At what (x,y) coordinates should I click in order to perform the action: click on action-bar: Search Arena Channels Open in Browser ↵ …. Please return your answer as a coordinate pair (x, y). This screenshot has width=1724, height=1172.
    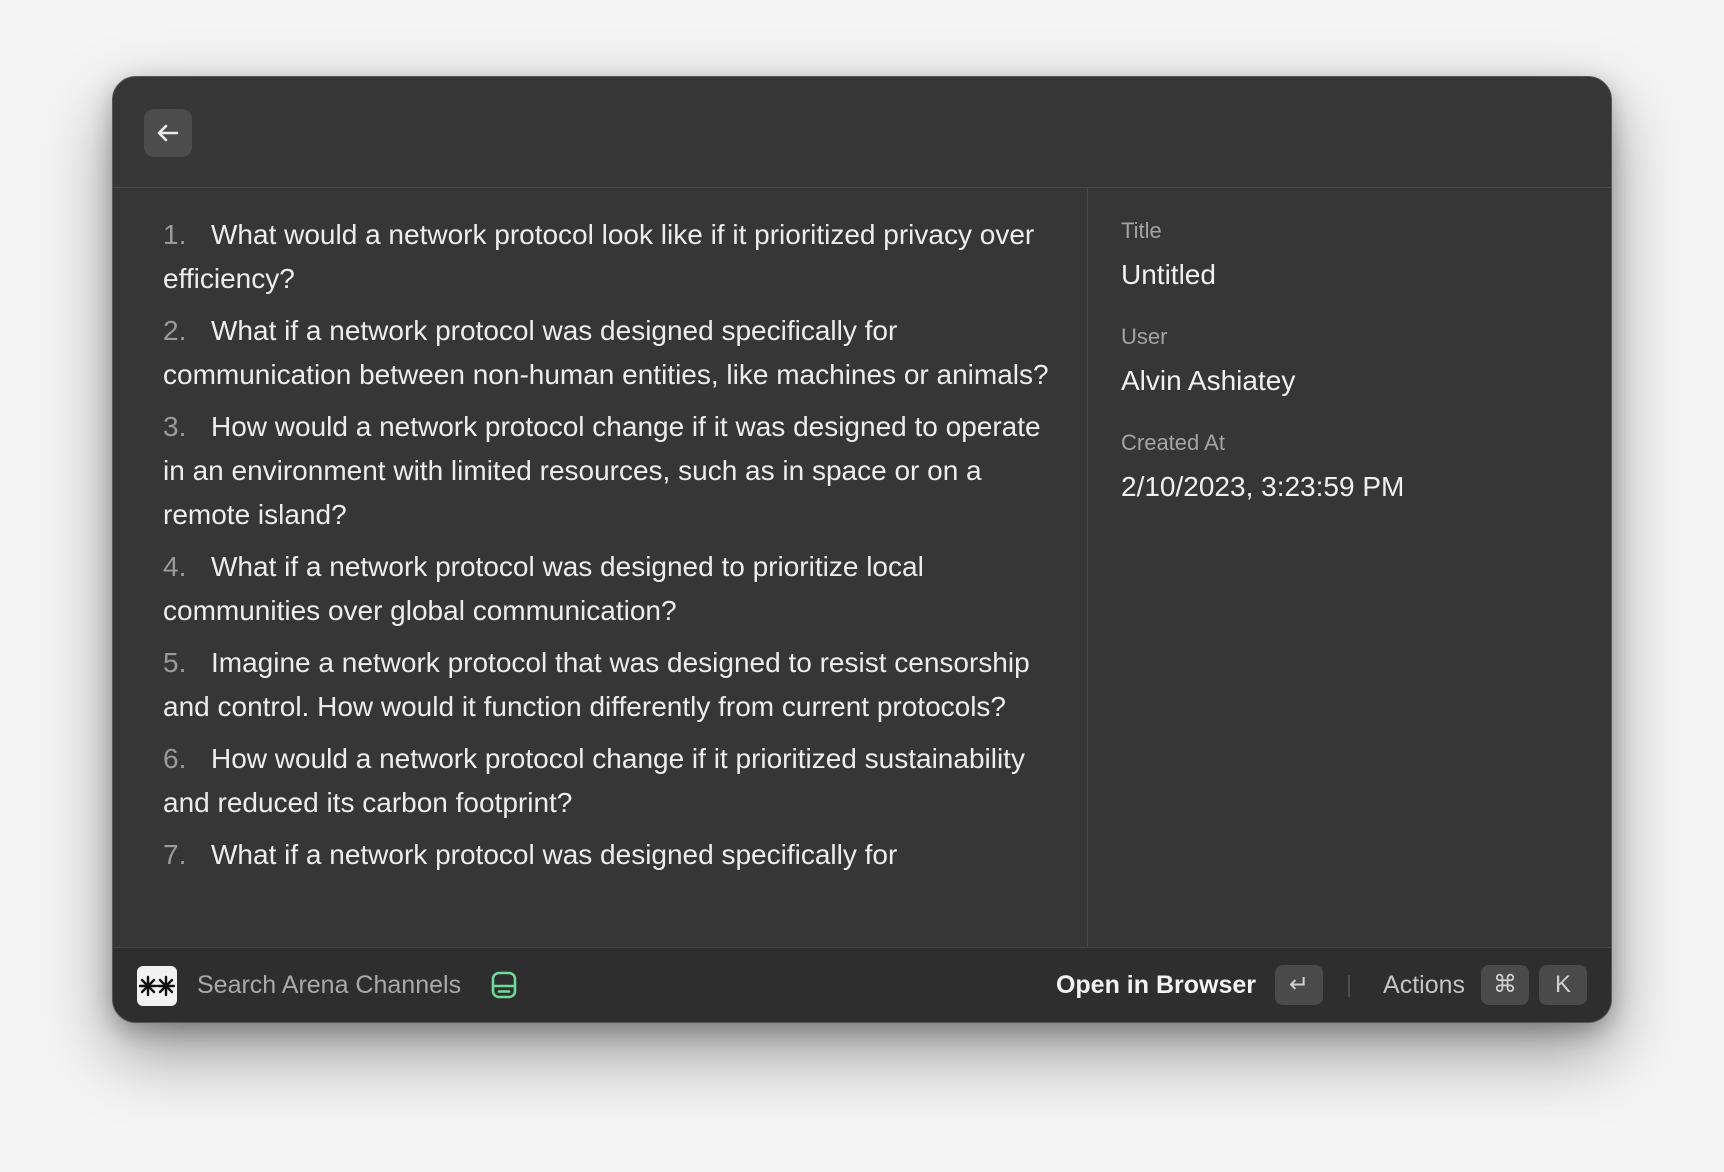
    Looking at the image, I should click on (862, 984).